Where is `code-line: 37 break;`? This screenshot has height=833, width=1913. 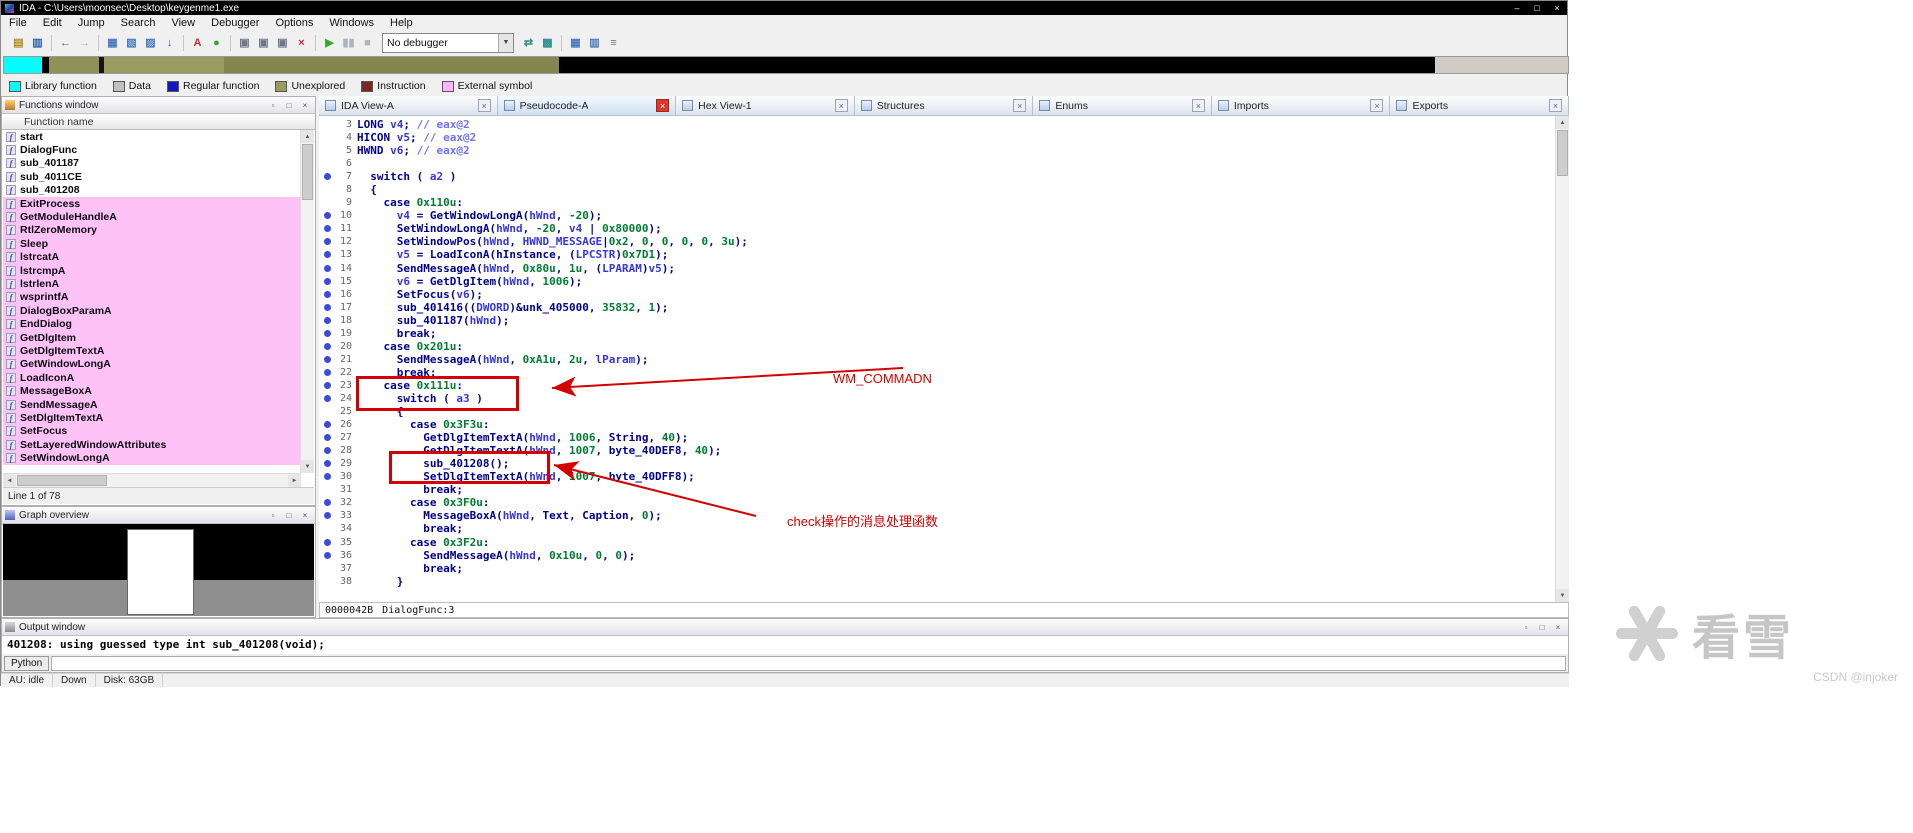 code-line: 37 break; is located at coordinates (937, 568).